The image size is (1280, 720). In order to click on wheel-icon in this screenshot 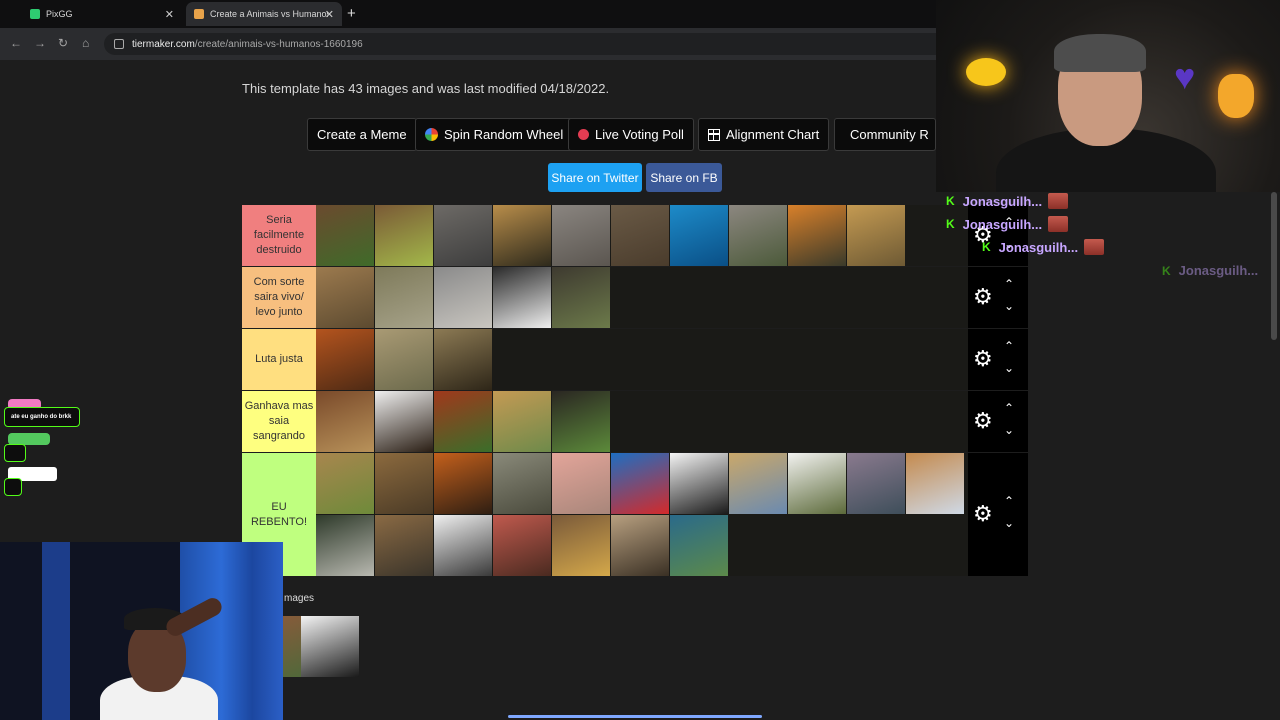, I will do `click(431, 134)`.